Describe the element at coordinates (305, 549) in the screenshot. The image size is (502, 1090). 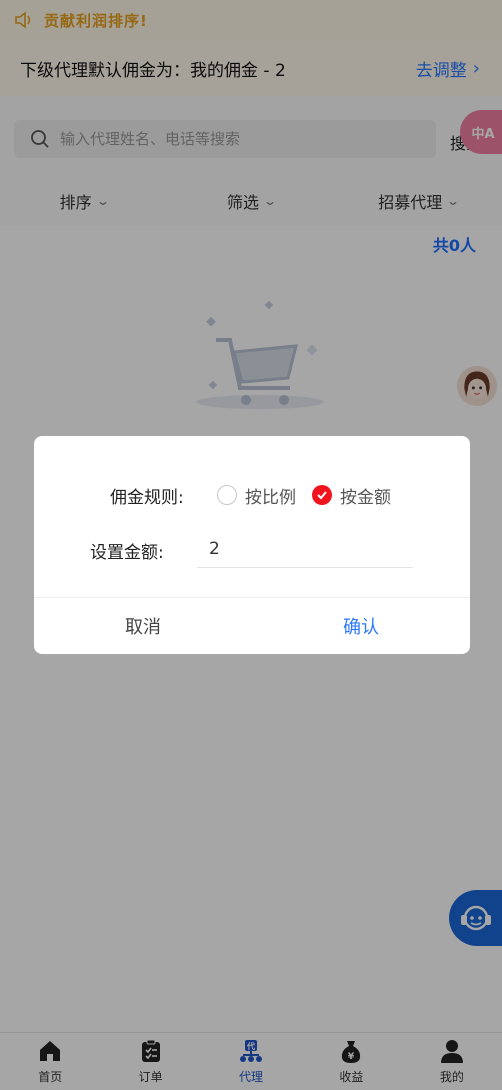
I see `amount-input` at that location.